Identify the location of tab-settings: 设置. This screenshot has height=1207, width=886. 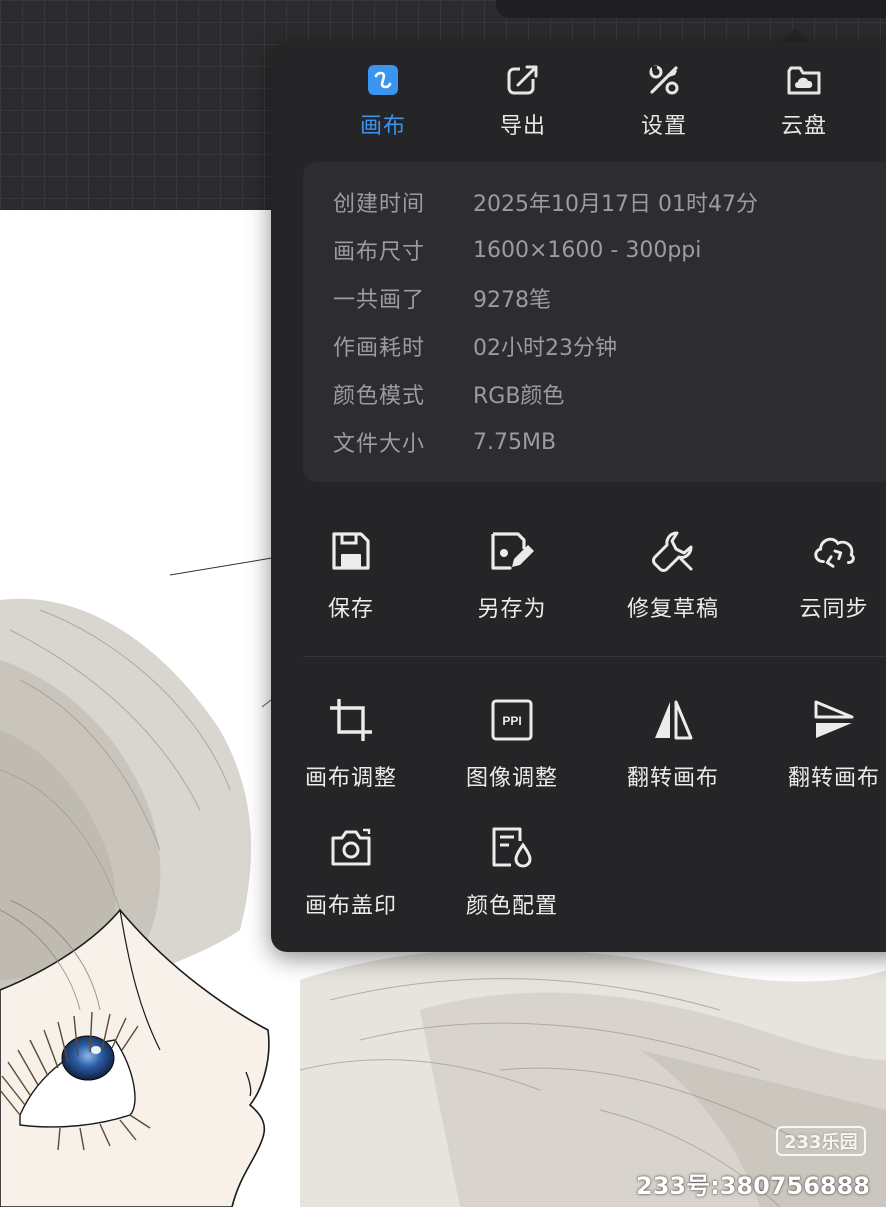
(664, 104).